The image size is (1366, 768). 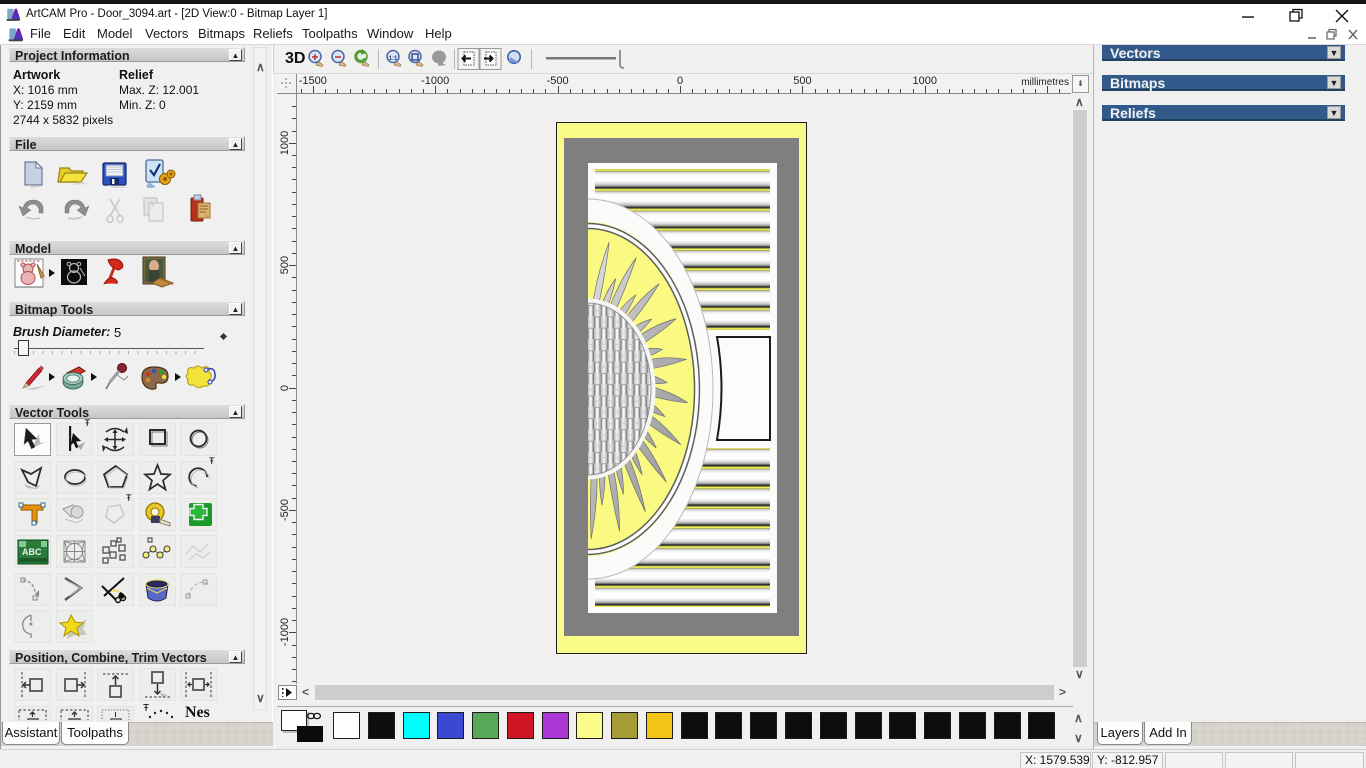 What do you see at coordinates (393, 59) in the screenshot?
I see `svg-text: 1:1` at bounding box center [393, 59].